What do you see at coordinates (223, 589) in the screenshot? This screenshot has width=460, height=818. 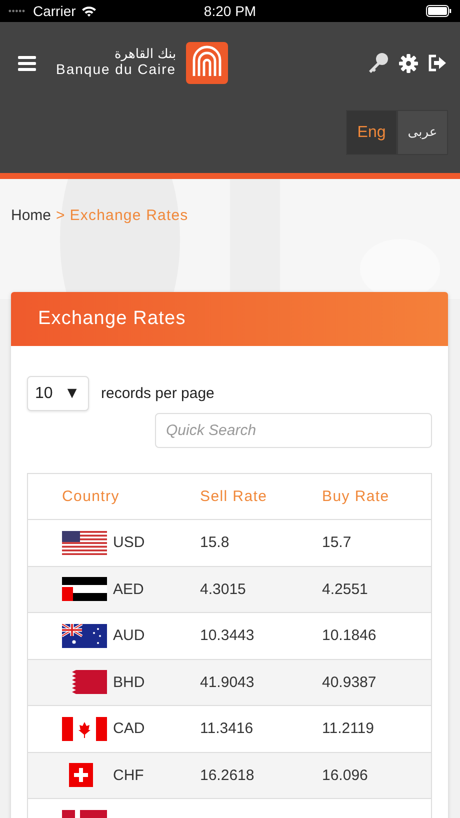 I see `sell-rate: 4.3015` at bounding box center [223, 589].